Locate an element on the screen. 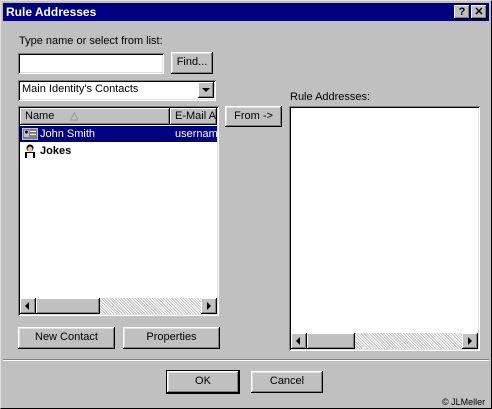 The image size is (492, 409). rule-addresses-horizontal-scrollbar is located at coordinates (384, 341).